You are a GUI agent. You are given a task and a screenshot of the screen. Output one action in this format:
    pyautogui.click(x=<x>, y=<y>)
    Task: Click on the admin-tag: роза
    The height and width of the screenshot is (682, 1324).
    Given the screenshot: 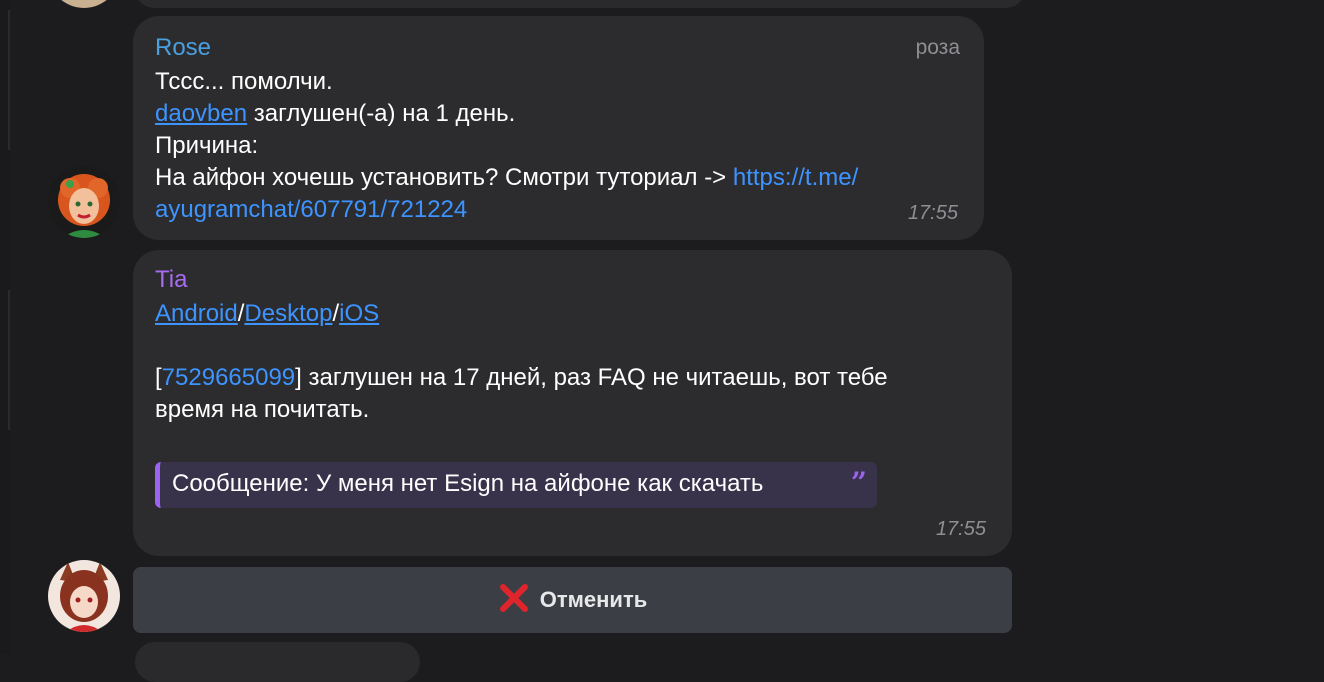 What is the action you would take?
    pyautogui.click(x=937, y=47)
    